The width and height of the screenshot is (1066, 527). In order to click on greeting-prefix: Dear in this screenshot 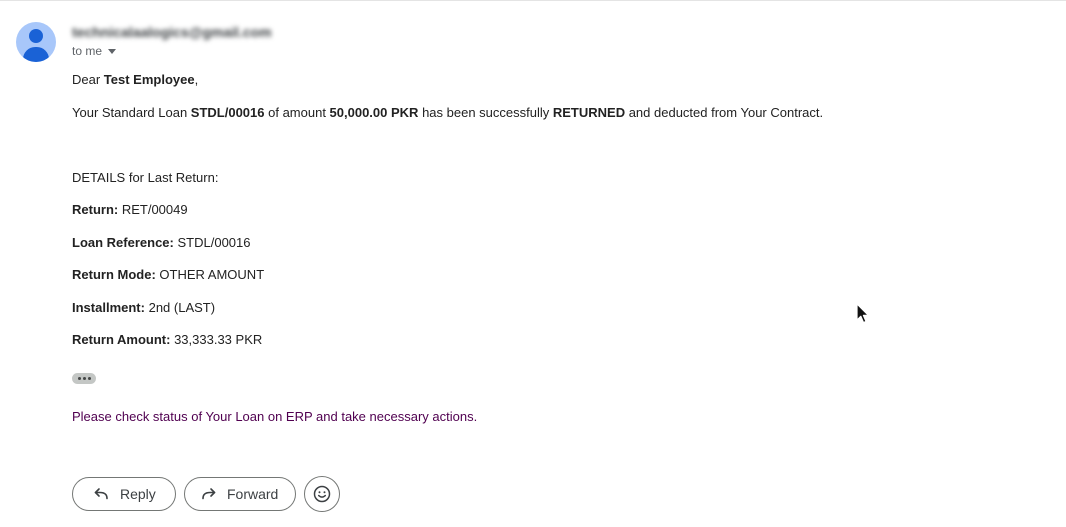, I will do `click(88, 79)`.